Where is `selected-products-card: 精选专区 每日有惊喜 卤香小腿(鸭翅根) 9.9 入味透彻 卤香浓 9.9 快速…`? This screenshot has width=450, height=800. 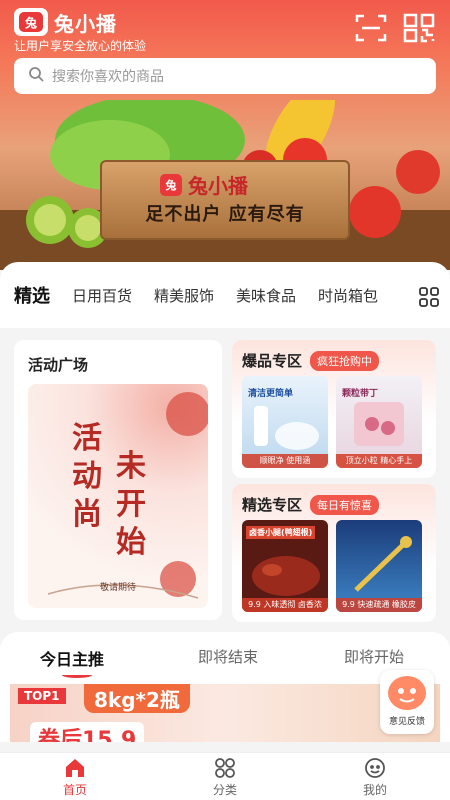
selected-products-card: 精选专区 每日有惊喜 卤香小腿(鸭翅根) 9.9 入味透彻 卤香浓 9.9 快速… is located at coordinates (334, 553).